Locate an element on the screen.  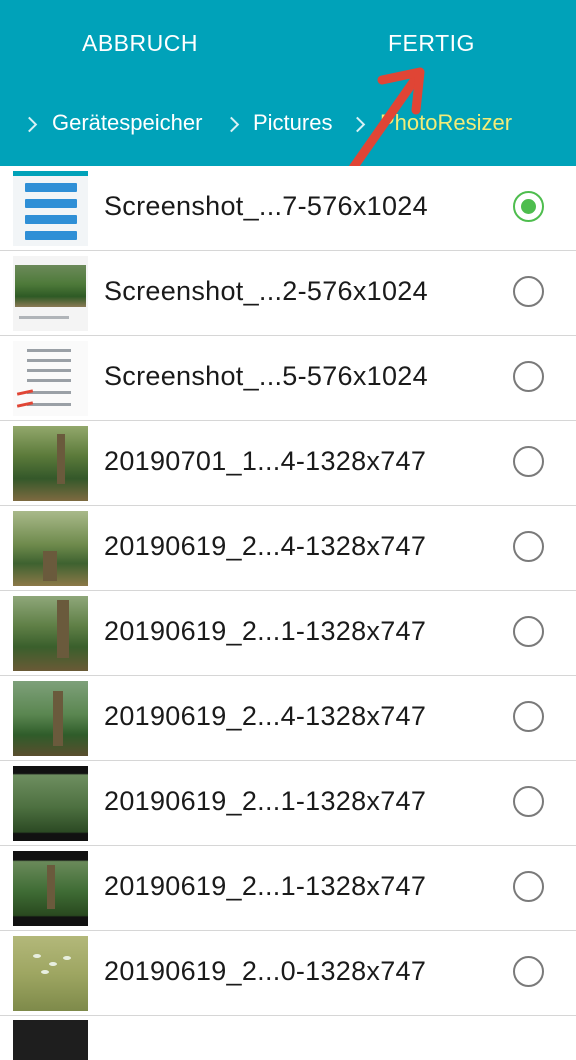
file-name: 20190619_2...0-1328x747 is located at coordinates (265, 971).